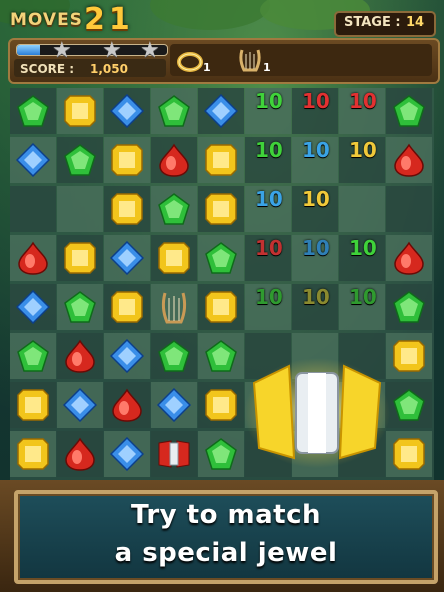 The image size is (444, 592). What do you see at coordinates (46, 20) in the screenshot?
I see `moves-label: MOVES` at bounding box center [46, 20].